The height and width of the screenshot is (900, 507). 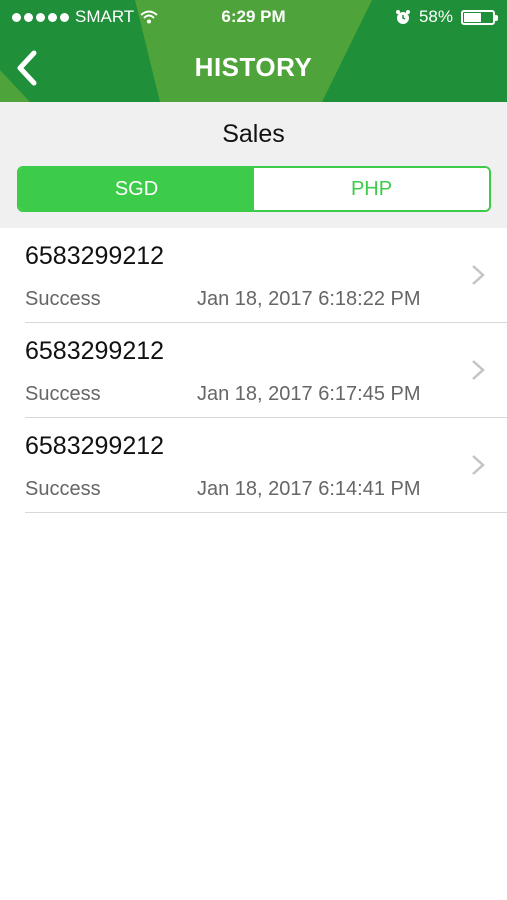 I want to click on battery-percent: 58%, so click(x=435, y=16).